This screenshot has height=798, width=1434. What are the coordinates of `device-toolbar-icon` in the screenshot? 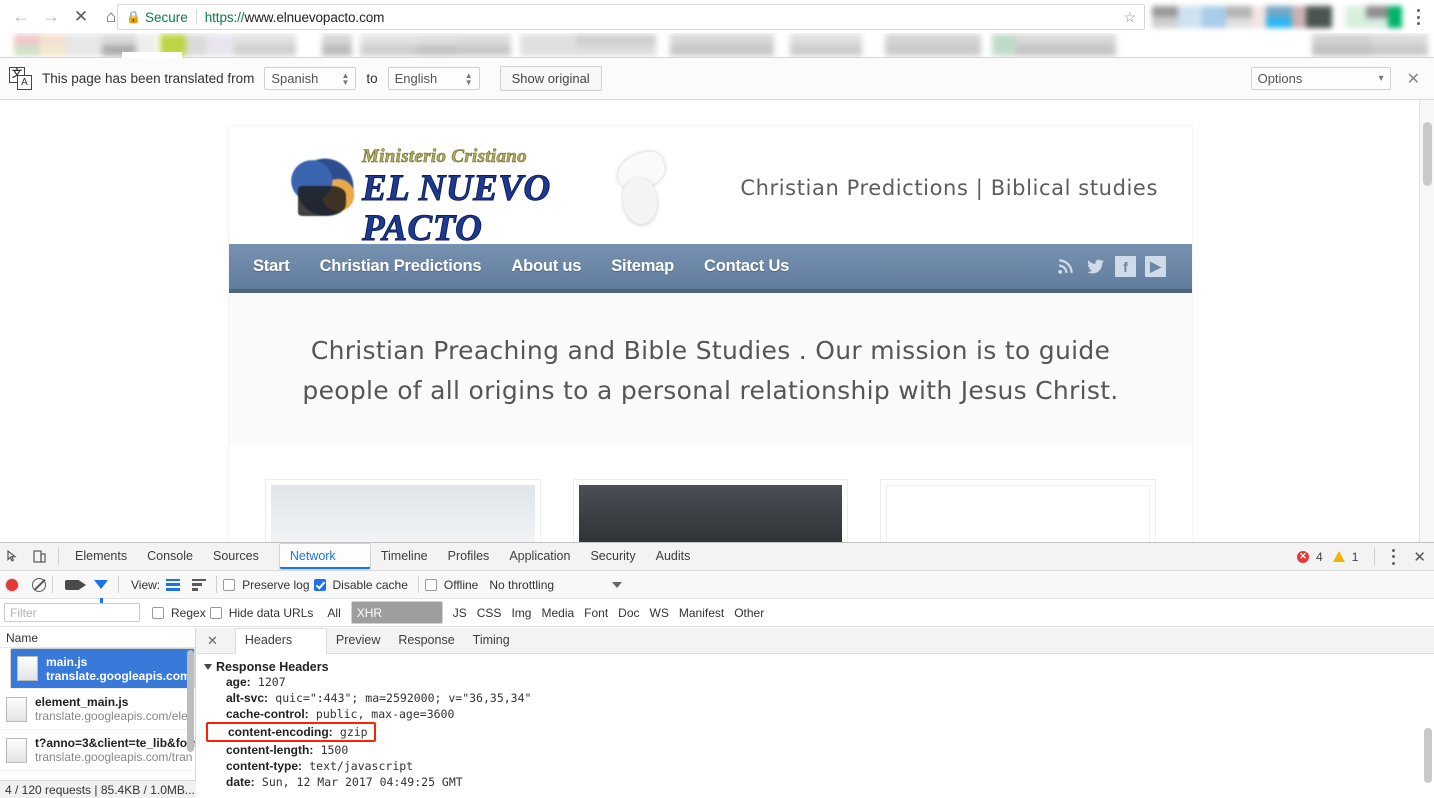 It's located at (39, 557).